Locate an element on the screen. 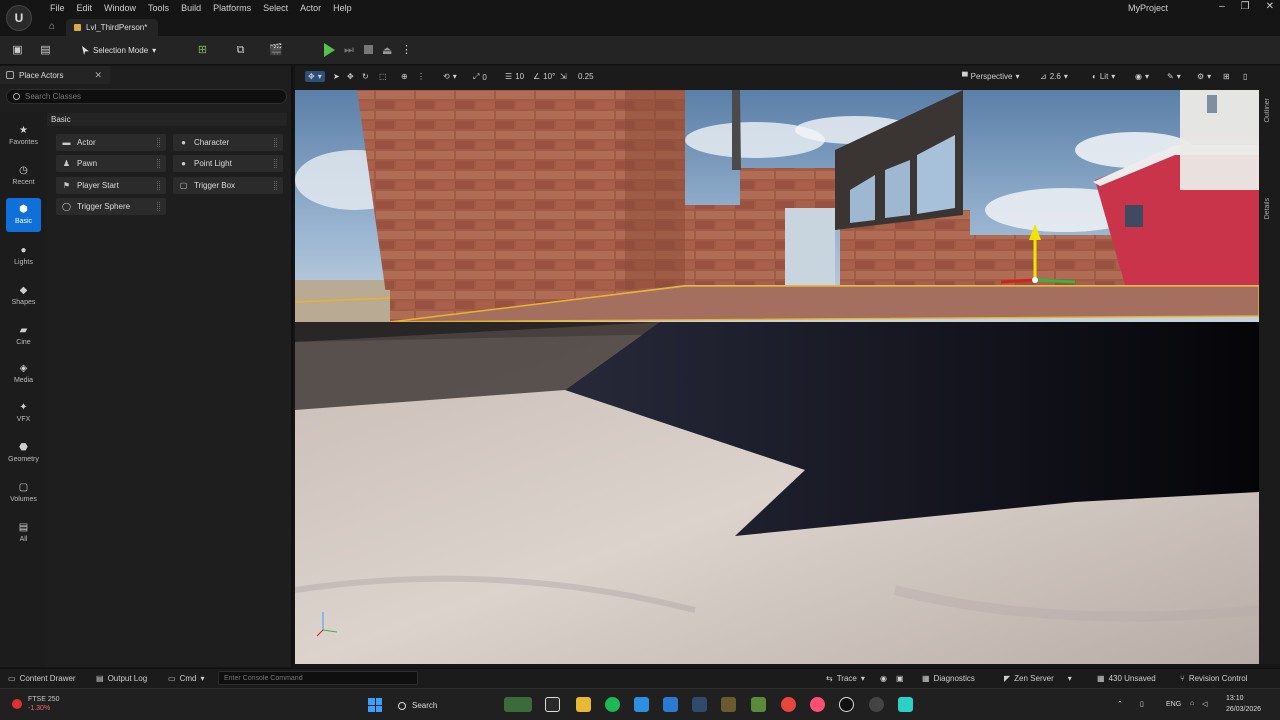 This screenshot has width=1280, height=720. actor-item-trigger-box: ▢ Trigger Box is located at coordinates (228, 185).